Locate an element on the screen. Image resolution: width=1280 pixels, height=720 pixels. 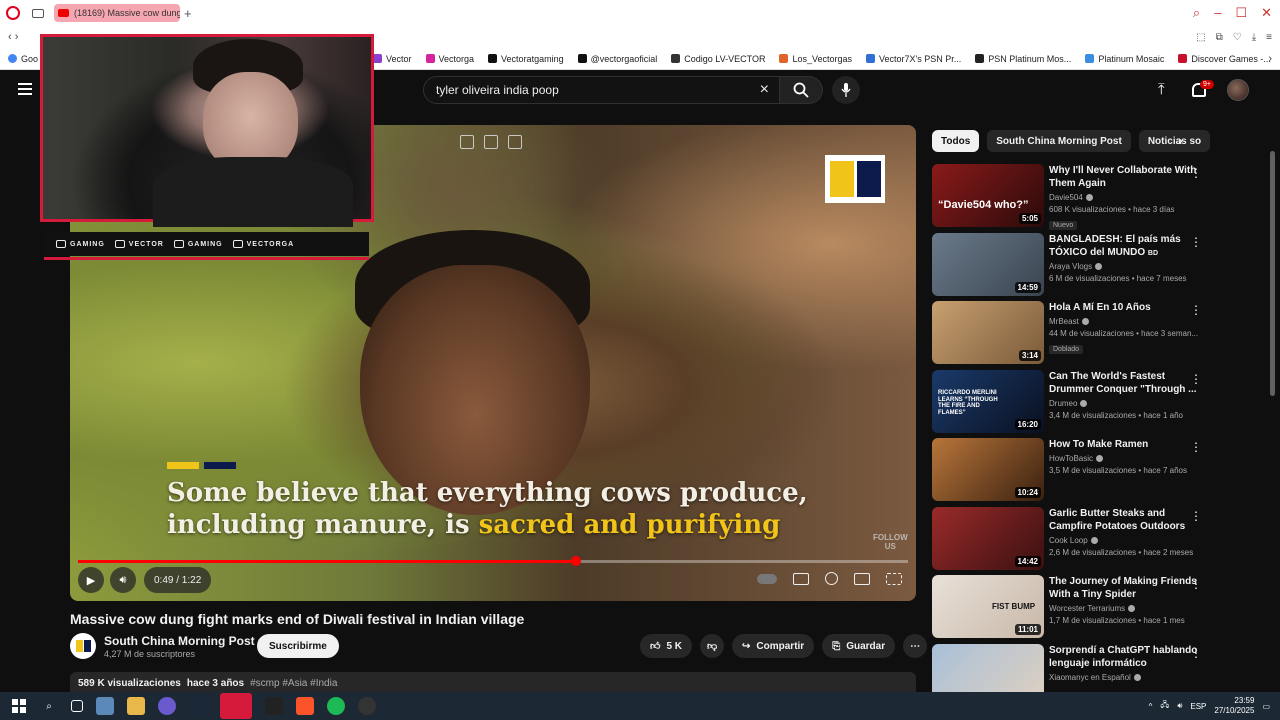
play-button: ▶ is located at coordinates (91, 580).